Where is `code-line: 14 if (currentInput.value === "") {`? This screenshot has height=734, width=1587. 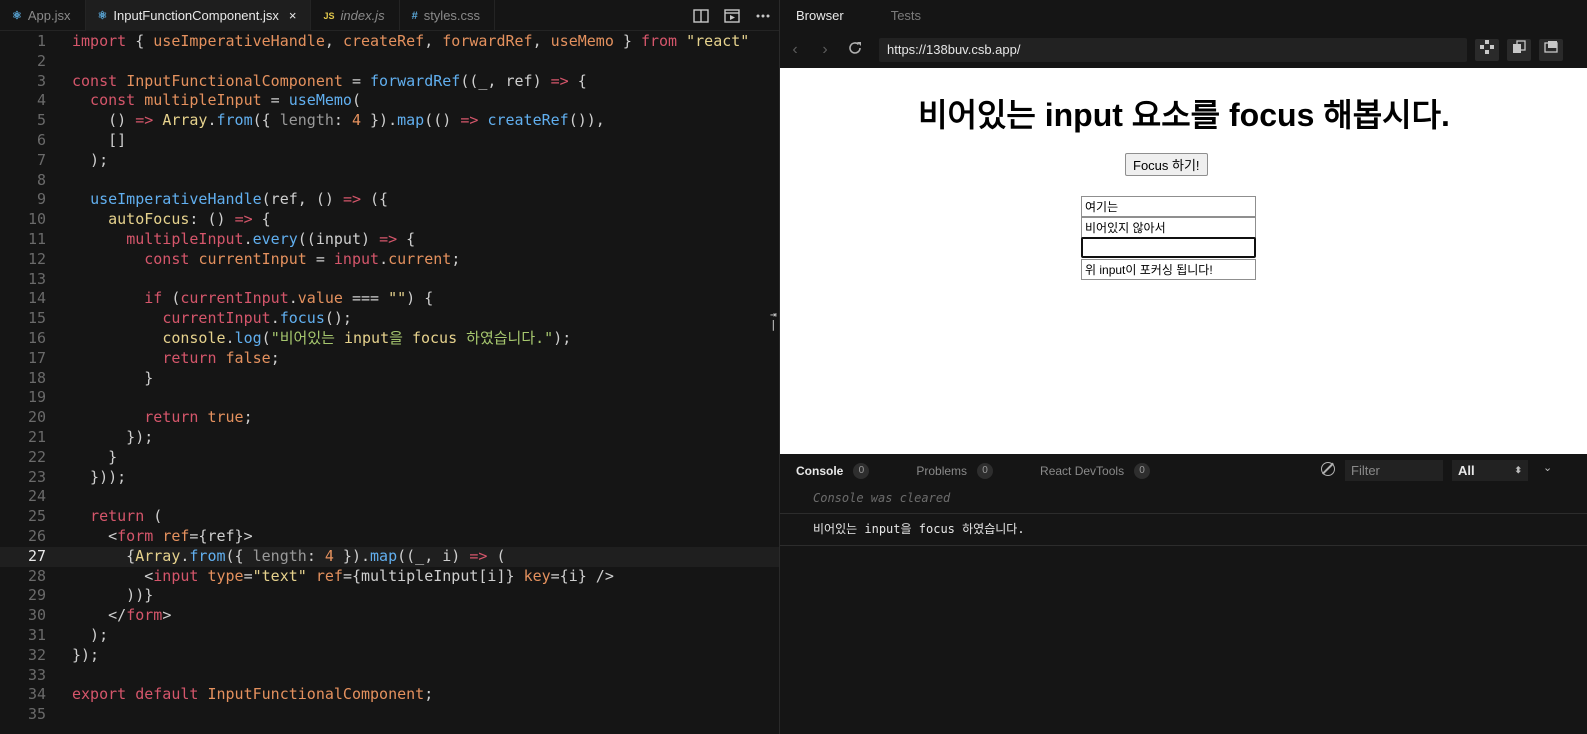 code-line: 14 if (currentInput.value === "") { is located at coordinates (389, 299).